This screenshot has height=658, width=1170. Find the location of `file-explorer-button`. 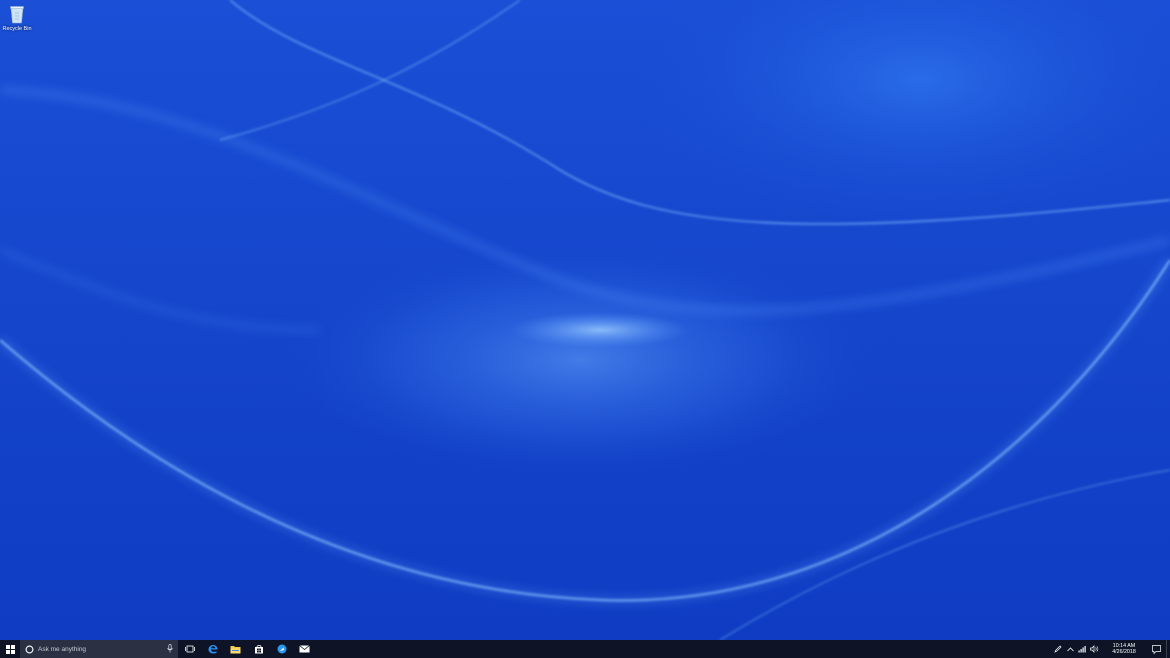

file-explorer-button is located at coordinates (235, 649).